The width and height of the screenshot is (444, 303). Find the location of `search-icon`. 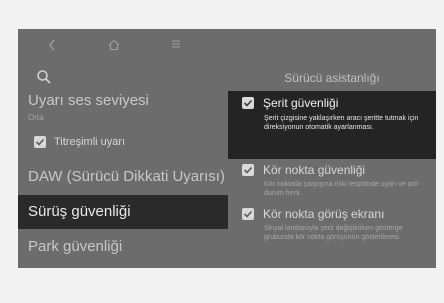

search-icon is located at coordinates (44, 77).